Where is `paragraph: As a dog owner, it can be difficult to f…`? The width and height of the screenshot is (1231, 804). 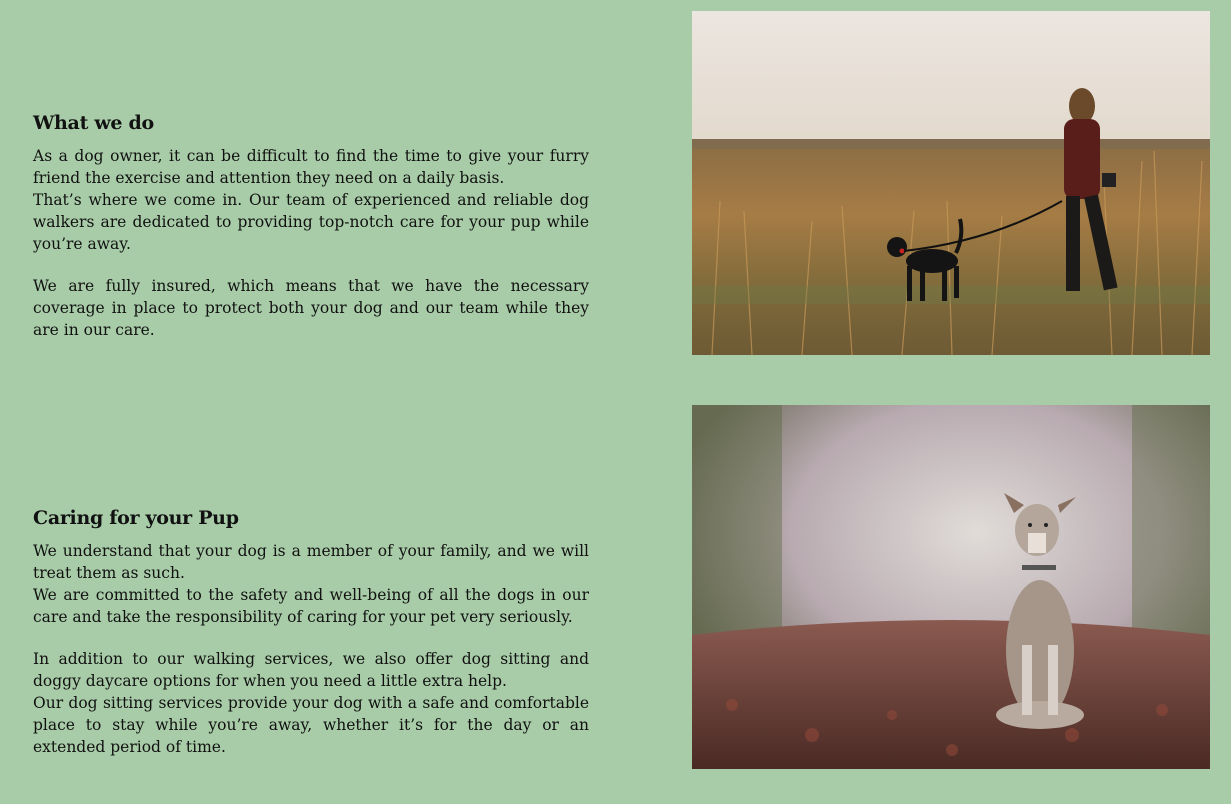 paragraph: As a dog owner, it can be difficult to f… is located at coordinates (311, 167).